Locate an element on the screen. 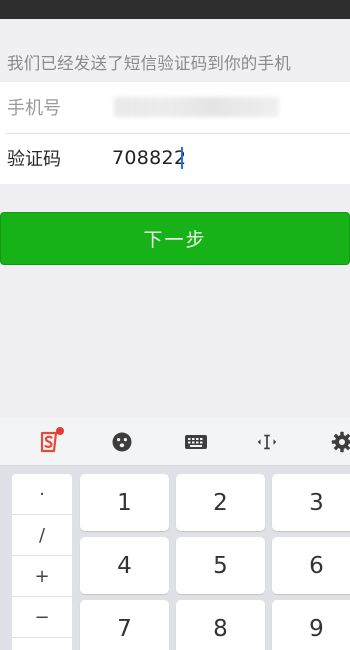 The width and height of the screenshot is (350, 650). verification-code-input is located at coordinates (212, 158).